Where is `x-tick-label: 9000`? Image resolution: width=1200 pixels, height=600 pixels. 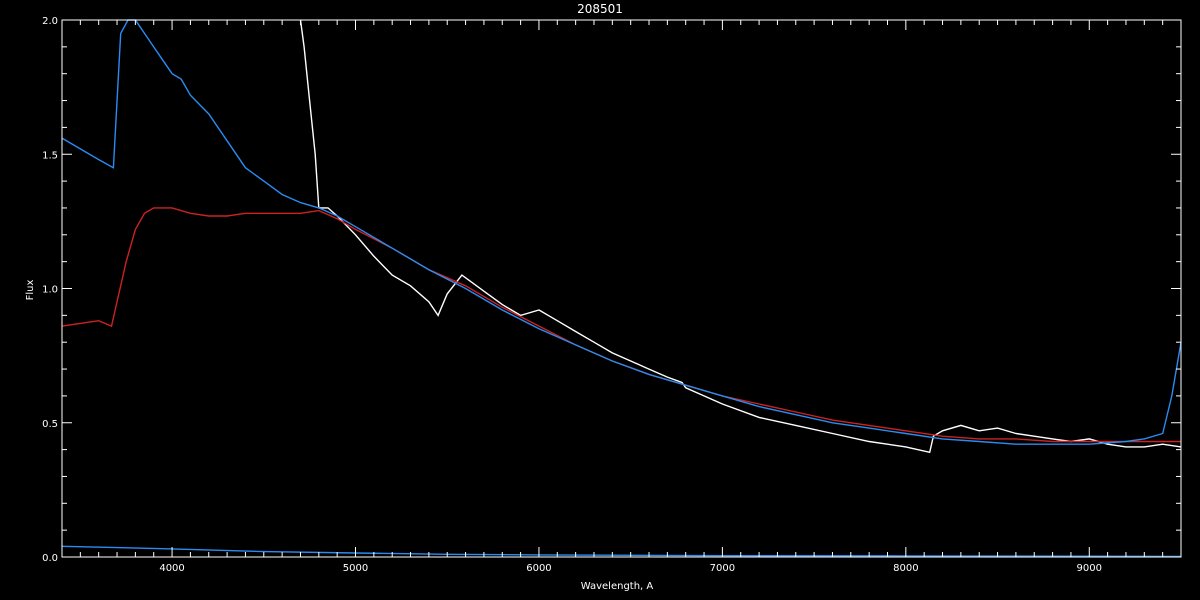
x-tick-label: 9000 is located at coordinates (1089, 568).